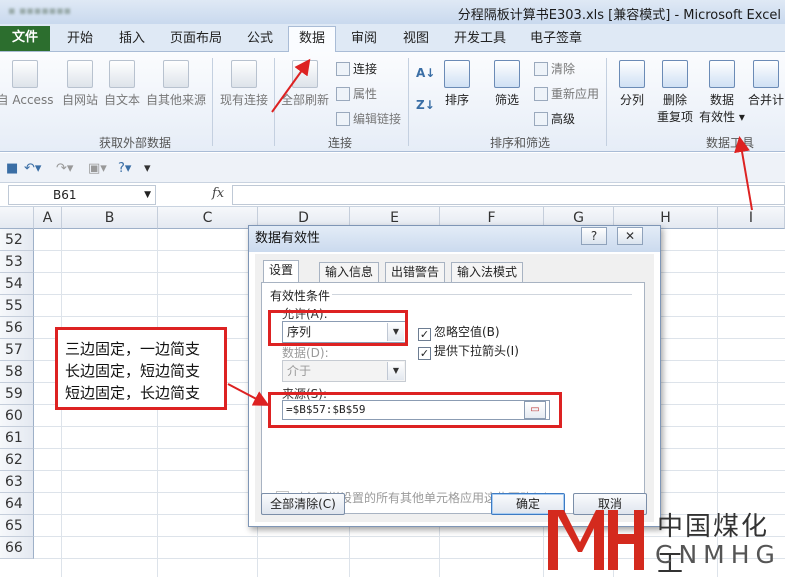 The height and width of the screenshot is (577, 785). Describe the element at coordinates (743, 173) in the screenshot. I see `arrow-to-validation` at that location.